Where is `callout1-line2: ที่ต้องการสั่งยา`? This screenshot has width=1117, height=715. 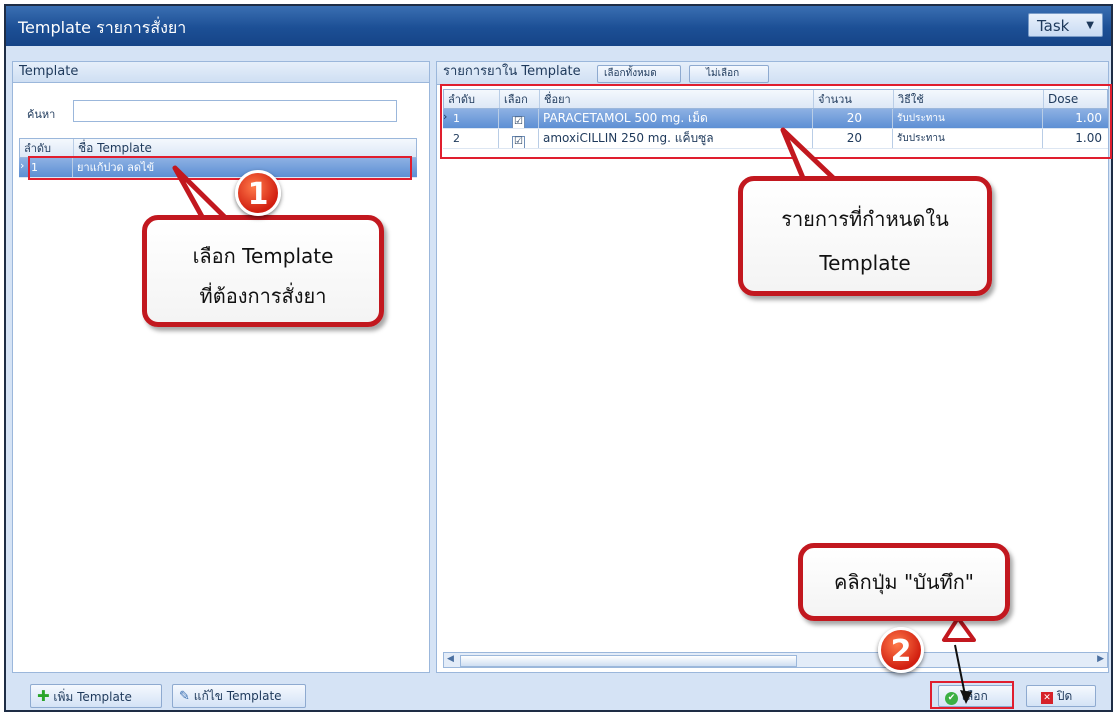 callout1-line2: ที่ต้องการสั่งยา is located at coordinates (263, 296).